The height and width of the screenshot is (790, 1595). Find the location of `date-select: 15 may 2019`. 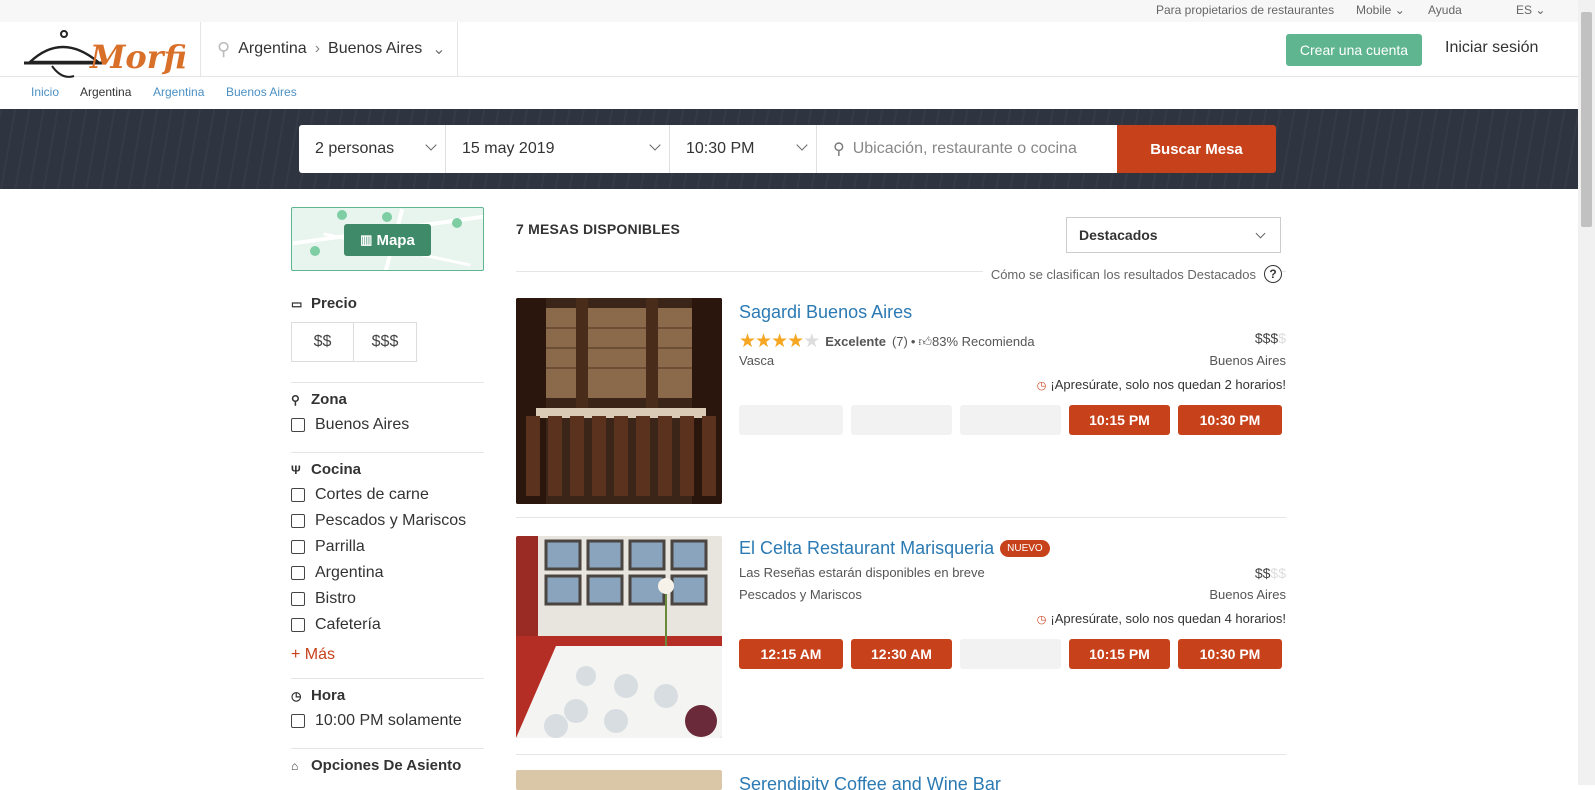

date-select: 15 may 2019 is located at coordinates (558, 149).